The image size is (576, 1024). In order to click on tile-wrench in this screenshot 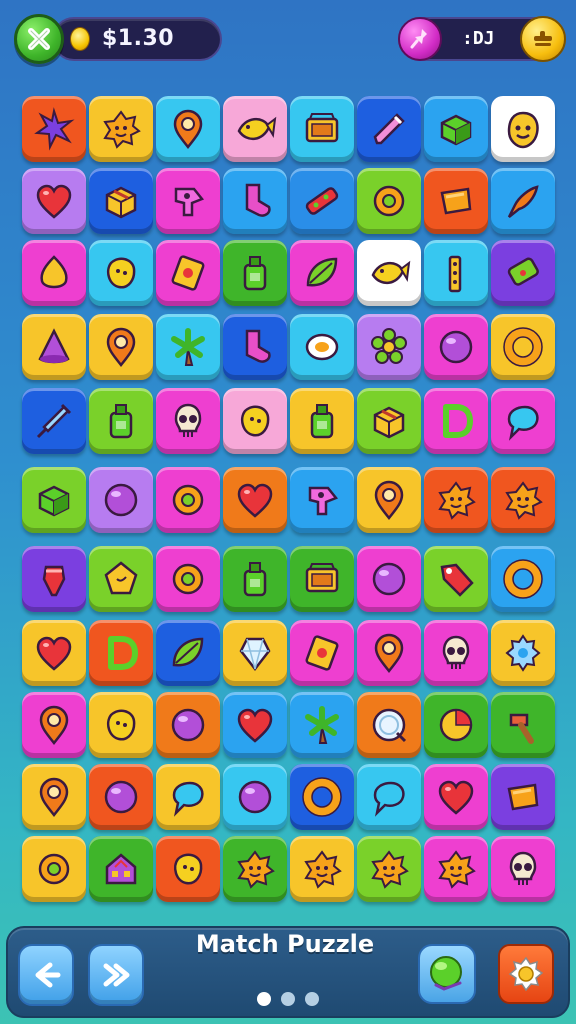, I will do `click(322, 201)`.